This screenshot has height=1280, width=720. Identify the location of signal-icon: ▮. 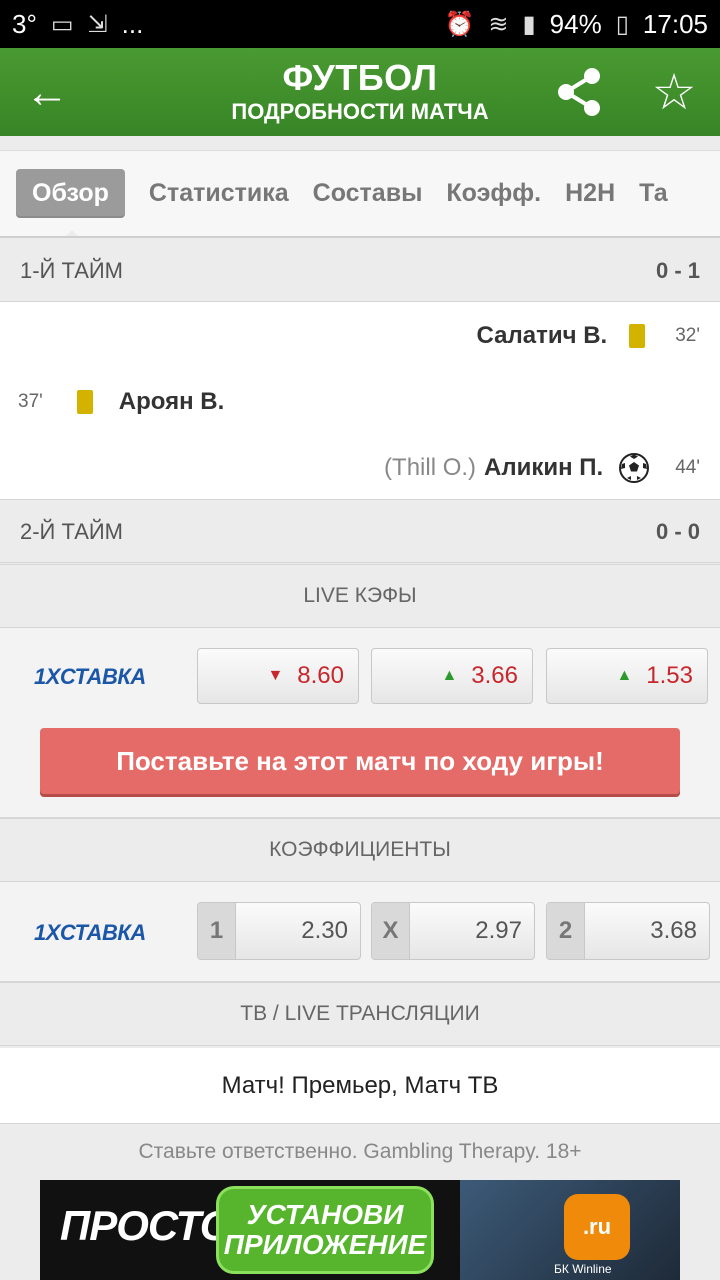
(529, 24).